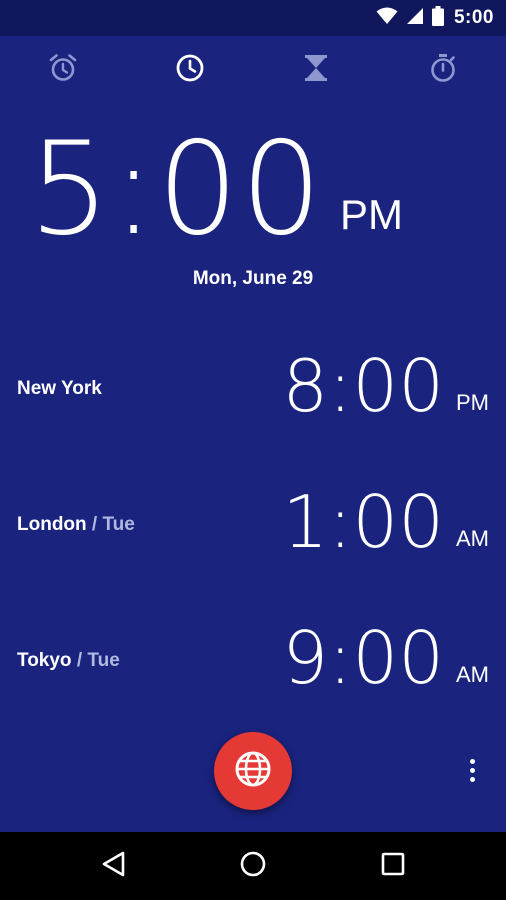  Describe the element at coordinates (472, 770) in the screenshot. I see `more-vertical-icon` at that location.